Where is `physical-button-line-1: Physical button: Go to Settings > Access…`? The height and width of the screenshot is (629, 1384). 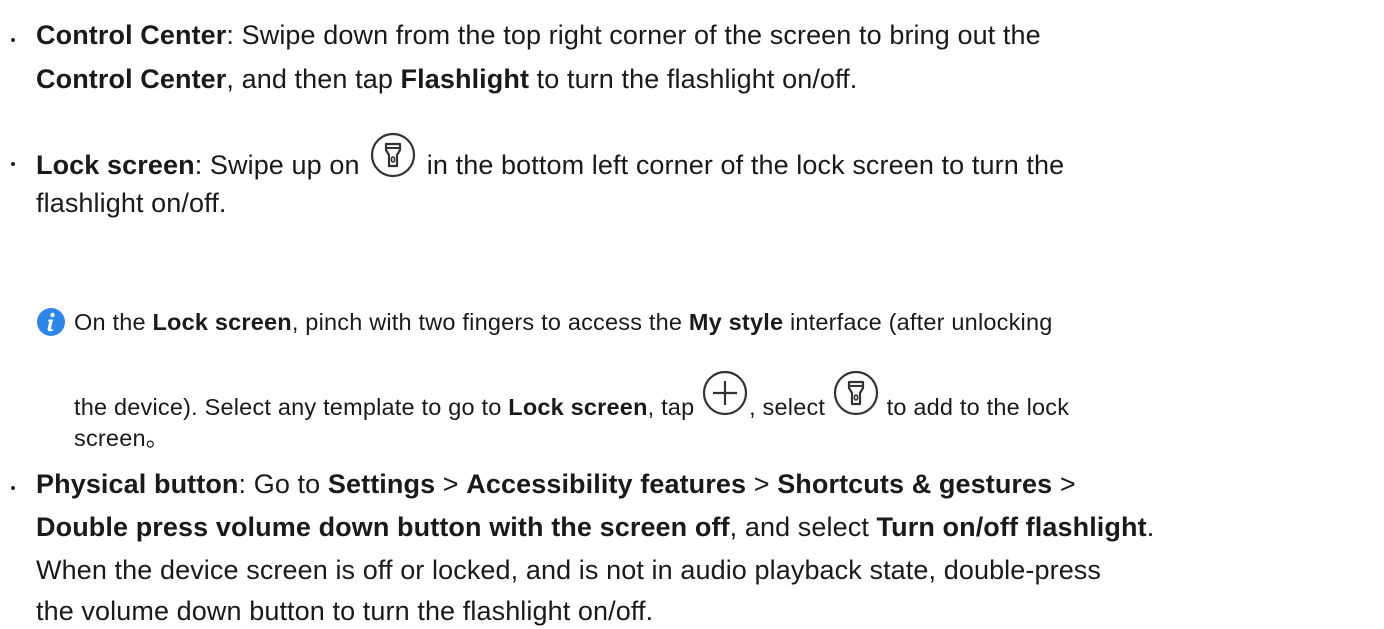 physical-button-line-1: Physical button: Go to Settings > Access… is located at coordinates (556, 484).